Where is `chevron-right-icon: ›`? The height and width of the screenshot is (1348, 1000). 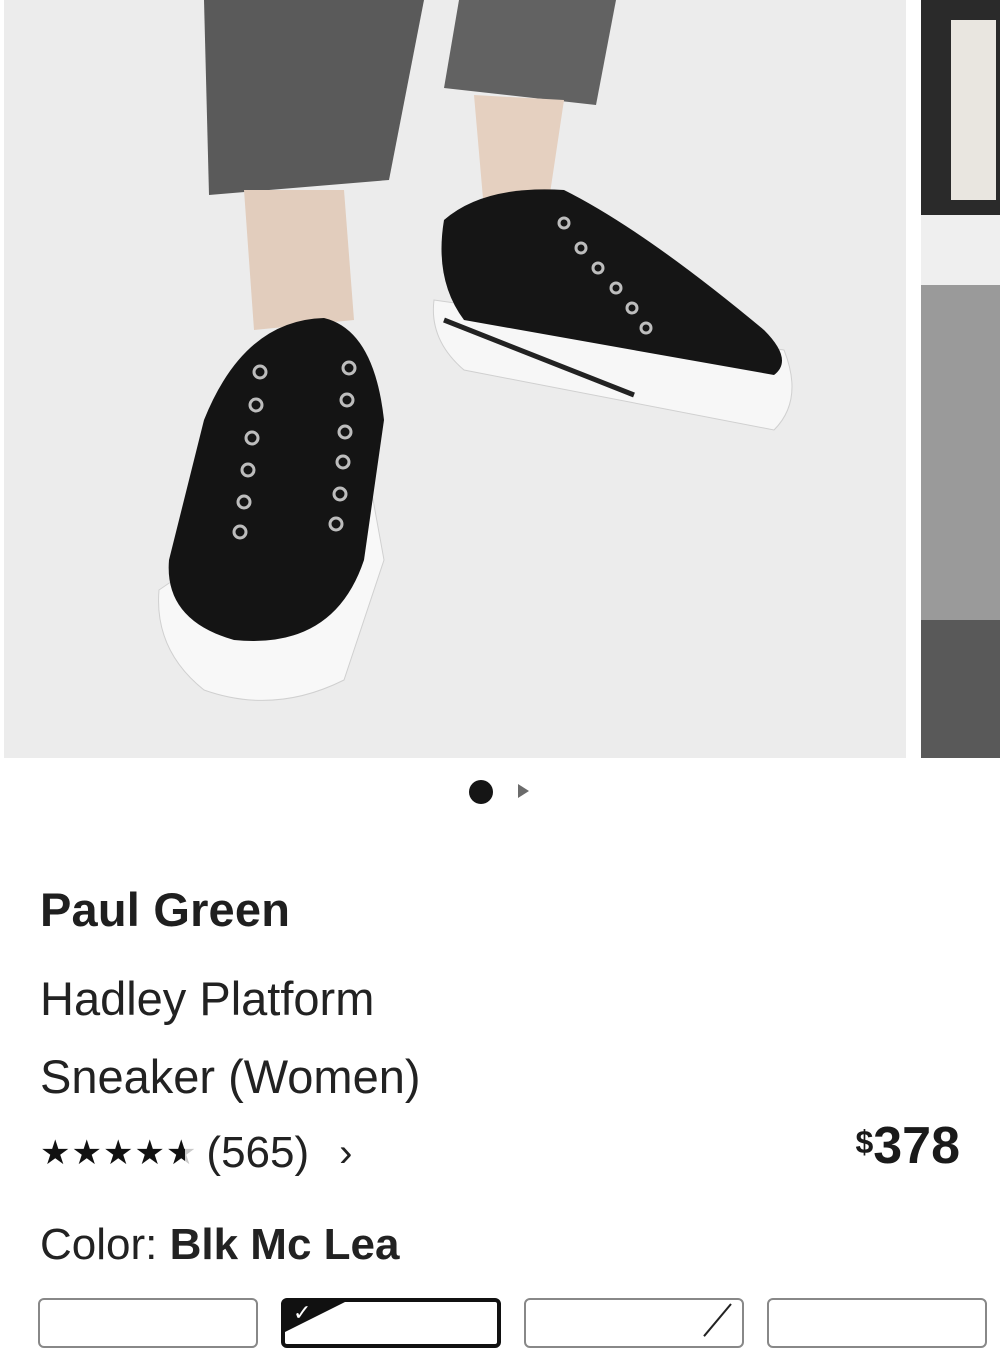 chevron-right-icon: › is located at coordinates (345, 1153).